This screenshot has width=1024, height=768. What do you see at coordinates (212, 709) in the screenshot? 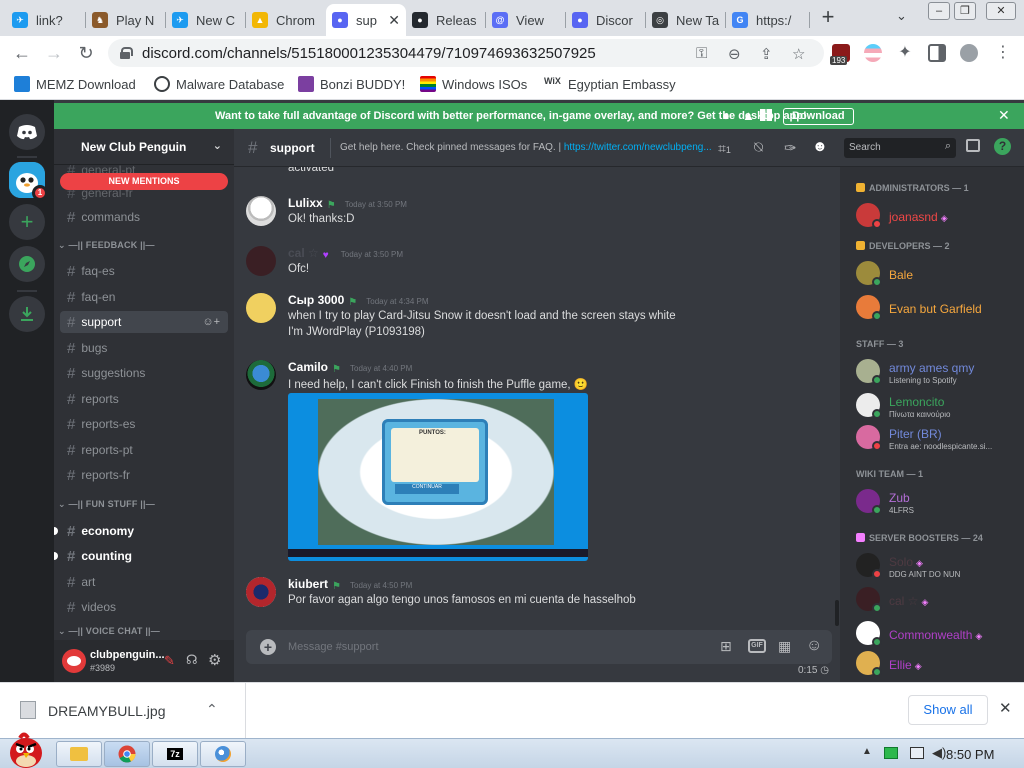
I see `chevron-up-icon: ⌃` at bounding box center [212, 709].